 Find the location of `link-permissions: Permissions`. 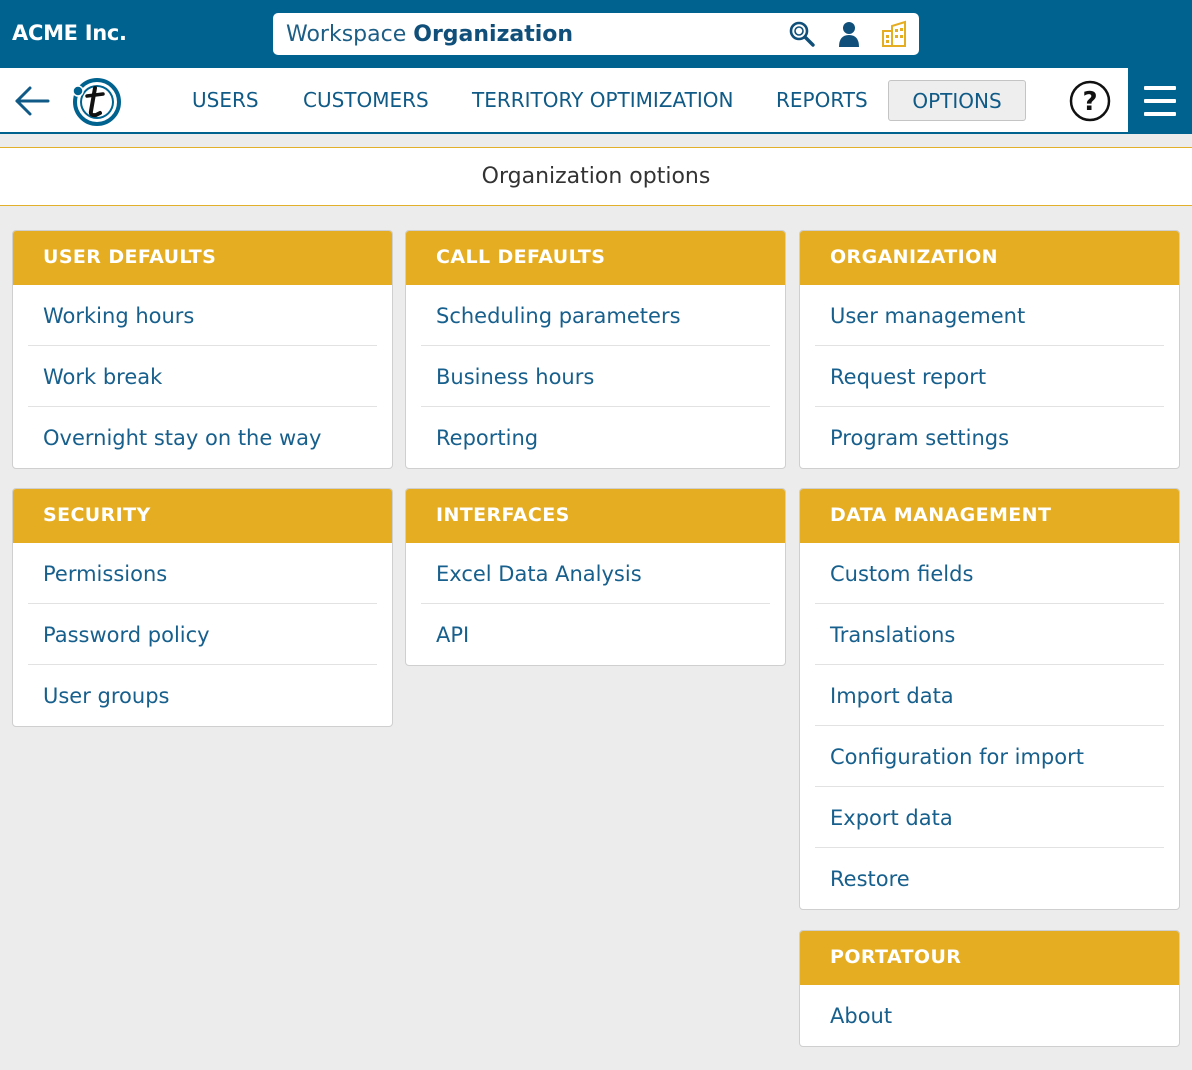

link-permissions: Permissions is located at coordinates (202, 573).